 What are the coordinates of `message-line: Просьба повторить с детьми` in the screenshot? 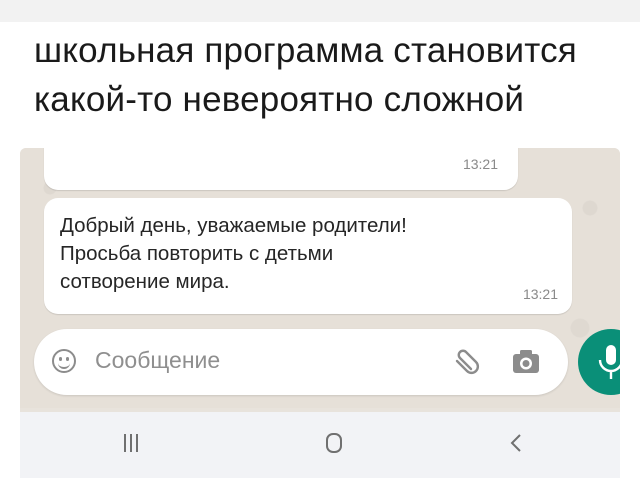 It's located at (197, 253).